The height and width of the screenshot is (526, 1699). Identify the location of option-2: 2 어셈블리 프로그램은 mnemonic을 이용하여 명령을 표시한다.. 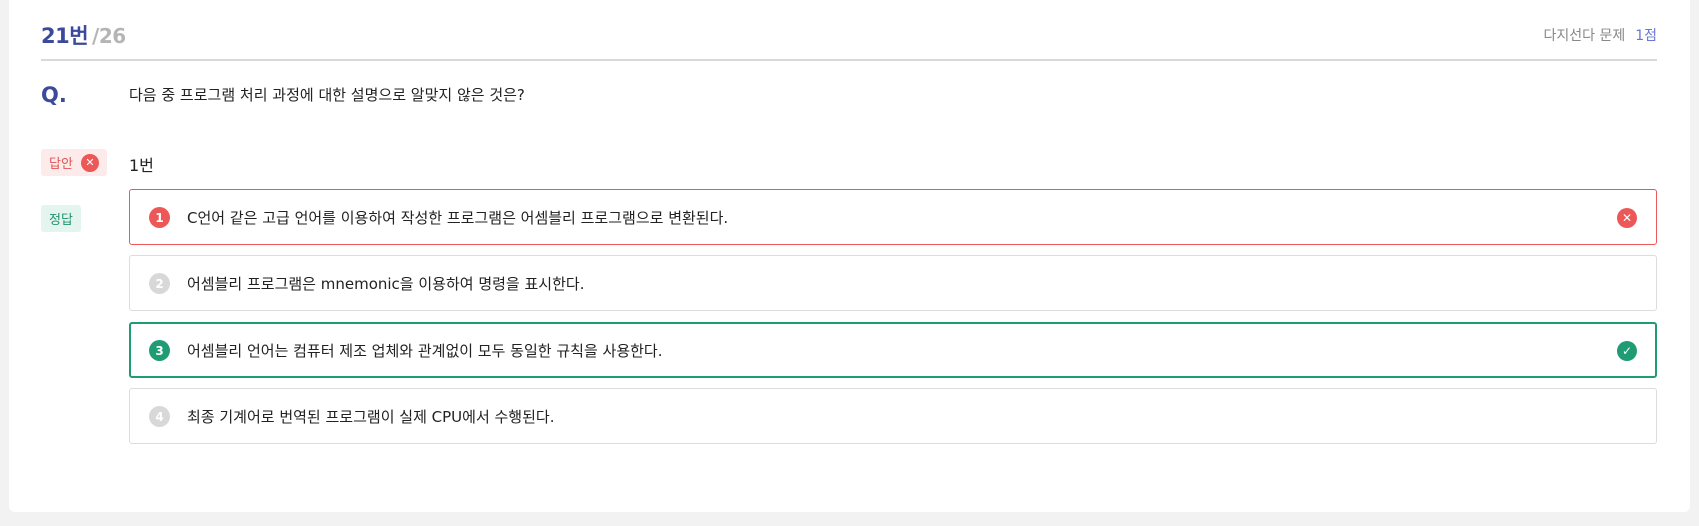
(893, 283).